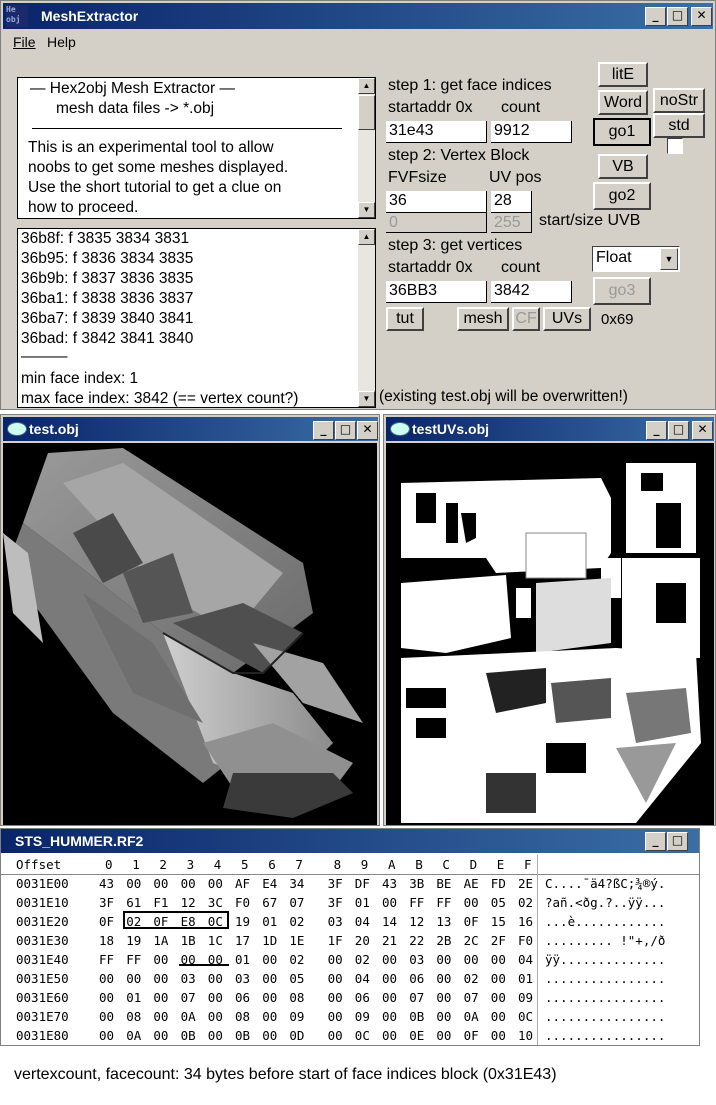  I want to click on test-uvs-titlebar: testUVs.obj _ □ ✕, so click(550, 429).